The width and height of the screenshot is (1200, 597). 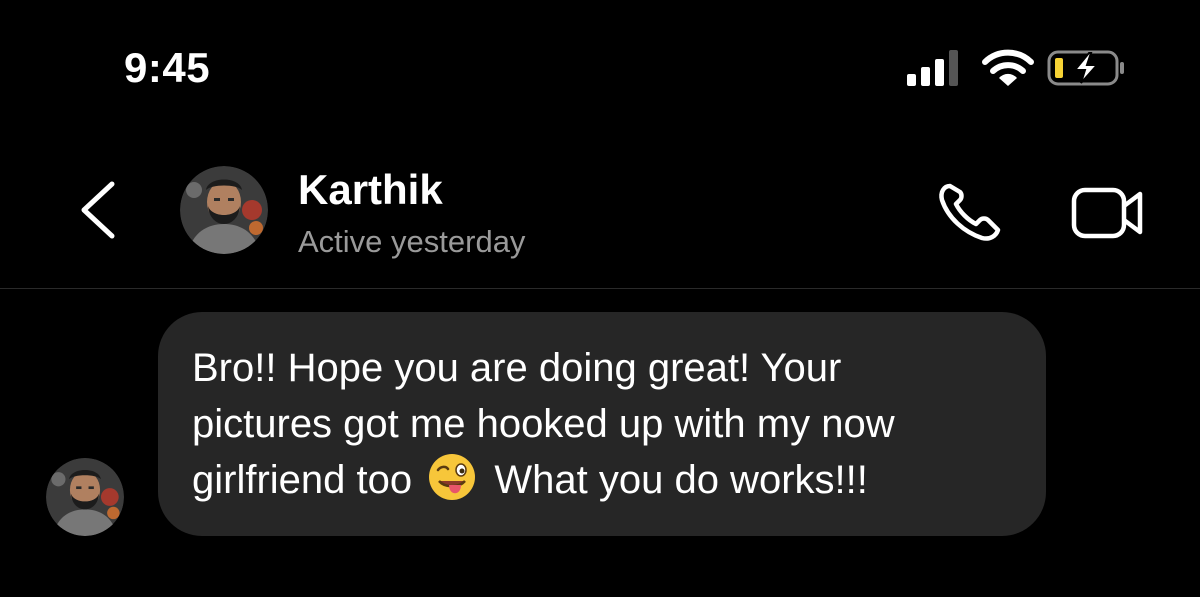 I want to click on contact-status: Active yesterday, so click(x=412, y=241).